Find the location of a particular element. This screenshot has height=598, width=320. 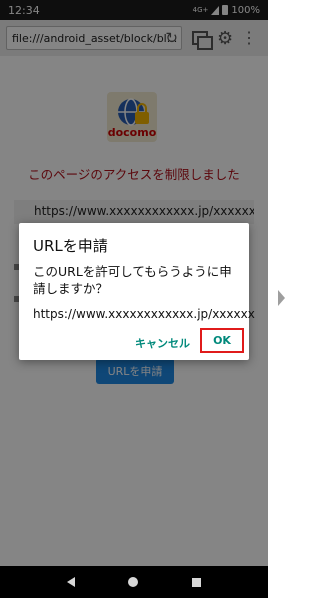

ok-button: OK is located at coordinates (222, 340).